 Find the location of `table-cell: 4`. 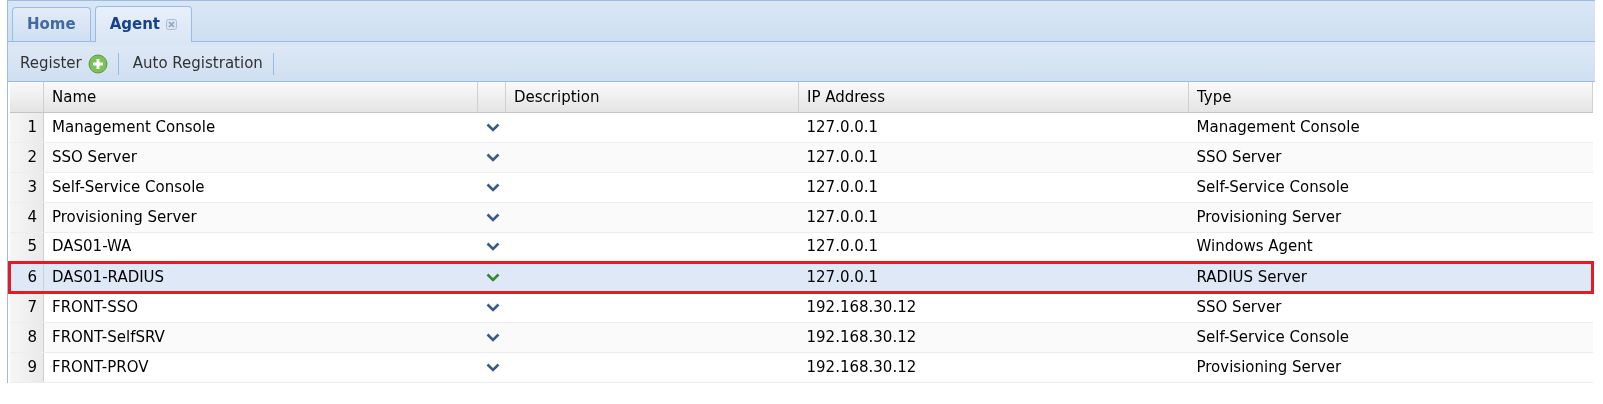

table-cell: 4 is located at coordinates (26, 217).